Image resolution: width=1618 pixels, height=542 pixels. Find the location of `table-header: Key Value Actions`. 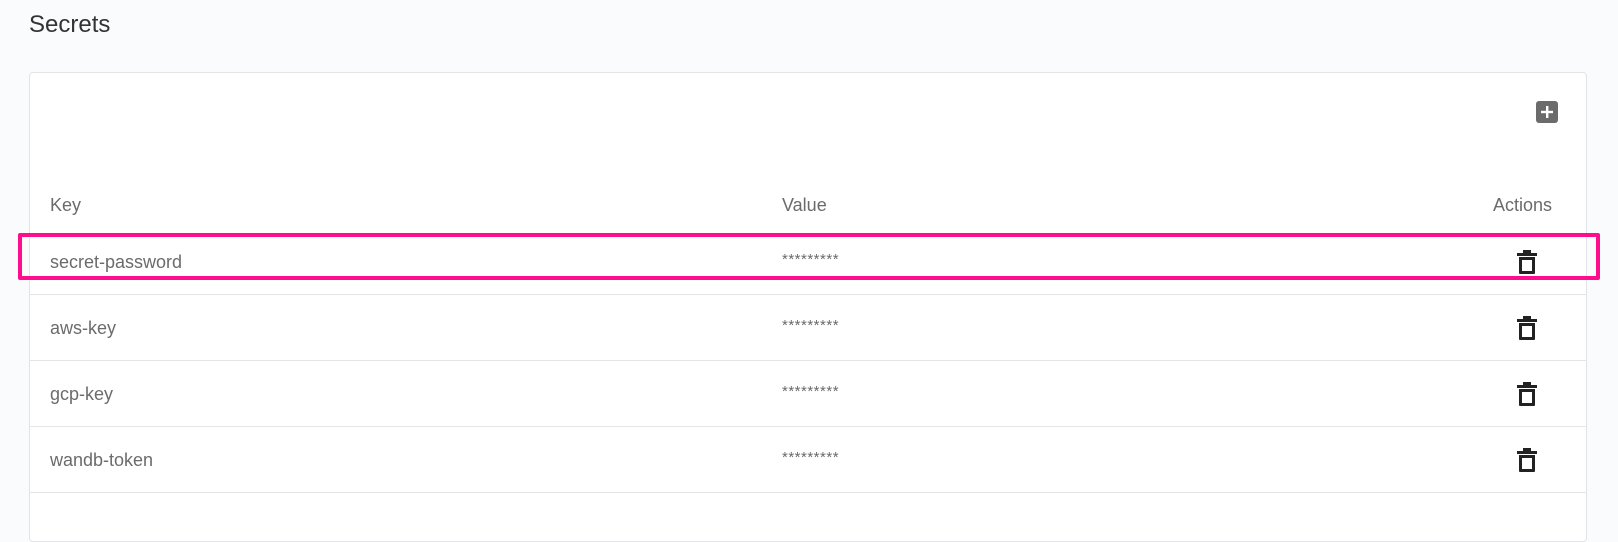

table-header: Key Value Actions is located at coordinates (808, 205).